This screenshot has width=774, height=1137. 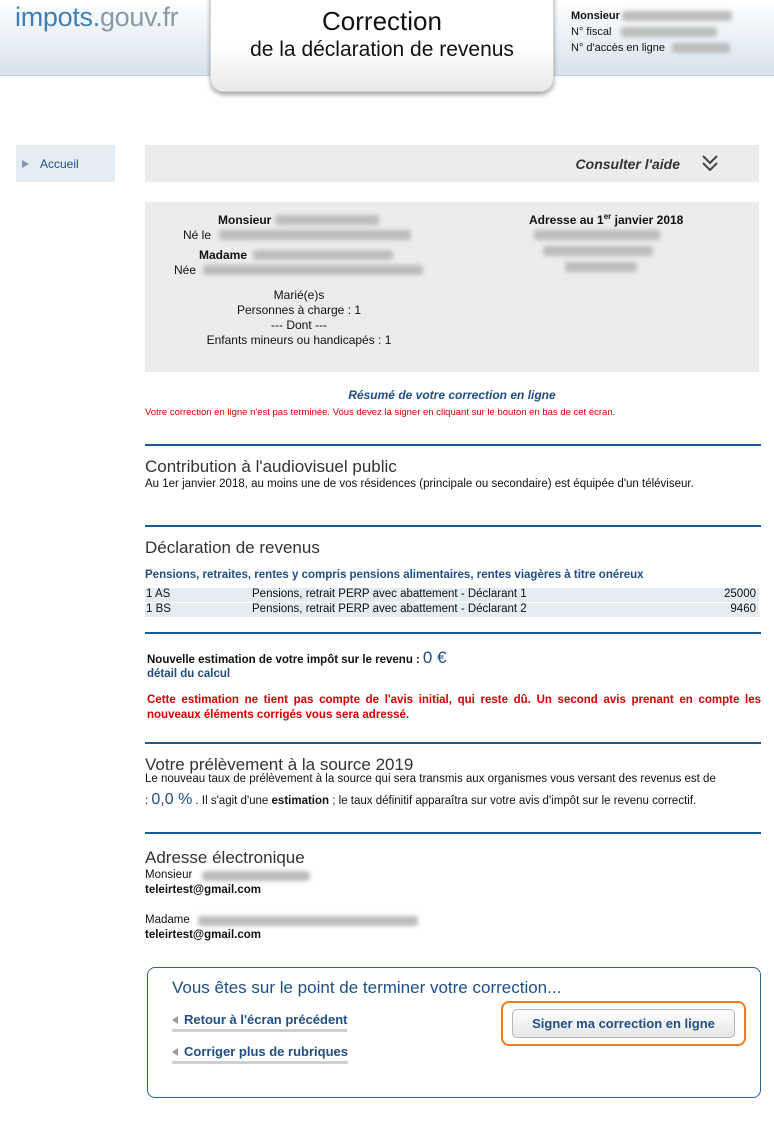 I want to click on sign-button: Signer ma correction en ligne, so click(x=623, y=1023).